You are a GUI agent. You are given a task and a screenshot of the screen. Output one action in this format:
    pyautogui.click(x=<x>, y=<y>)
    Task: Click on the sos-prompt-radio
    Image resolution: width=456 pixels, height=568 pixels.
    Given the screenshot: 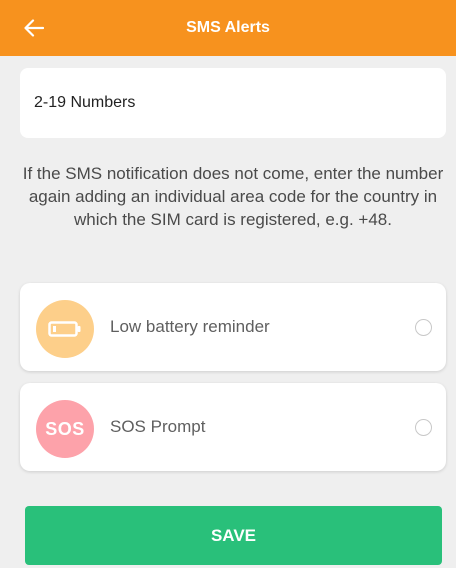 What is the action you would take?
    pyautogui.click(x=423, y=427)
    